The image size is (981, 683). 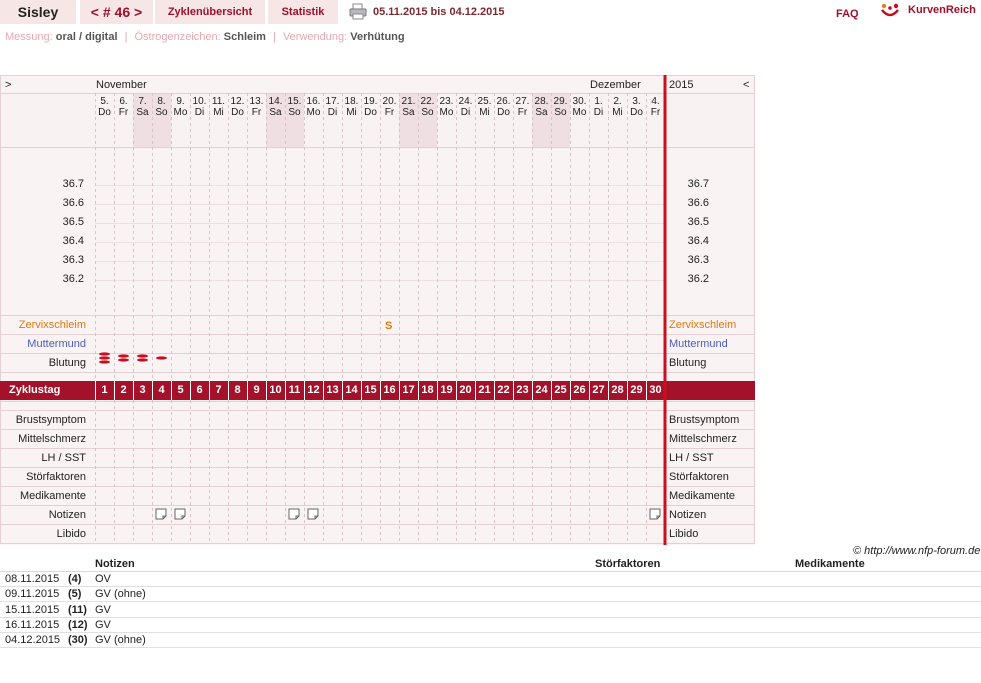 What do you see at coordinates (116, 12) in the screenshot?
I see `cycle-navigator: < # 46 >` at bounding box center [116, 12].